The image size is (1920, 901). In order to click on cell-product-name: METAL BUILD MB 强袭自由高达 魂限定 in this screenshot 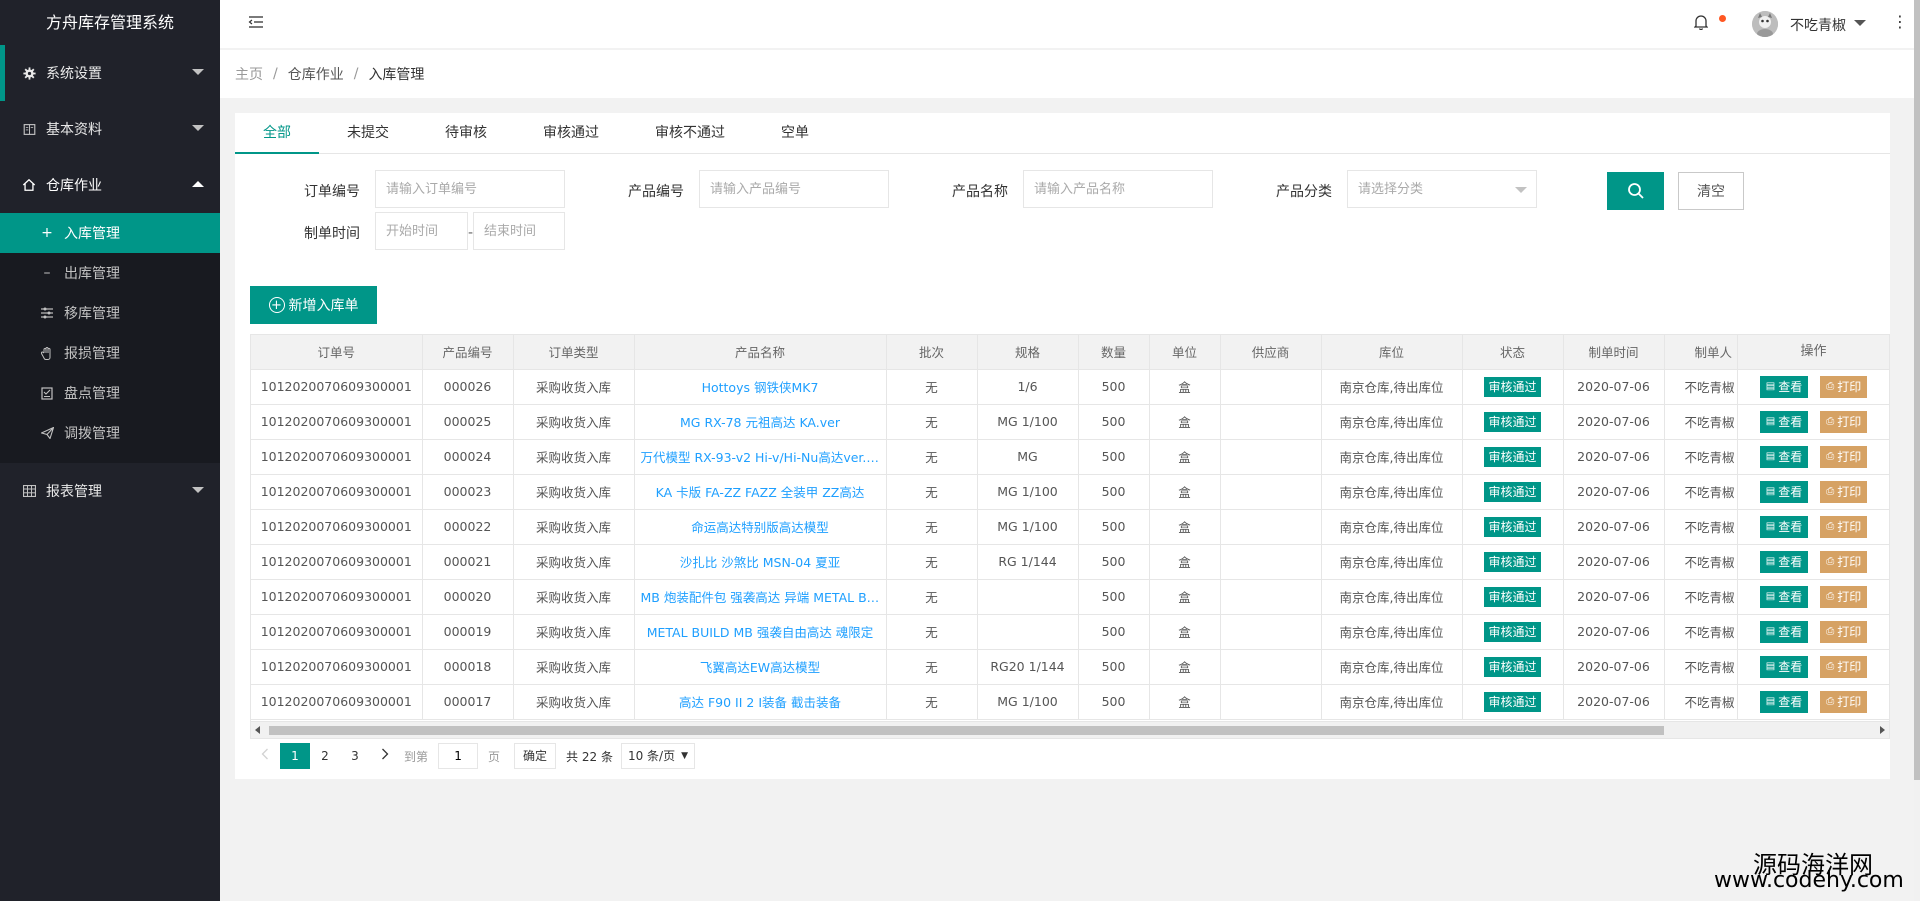, I will do `click(760, 632)`.